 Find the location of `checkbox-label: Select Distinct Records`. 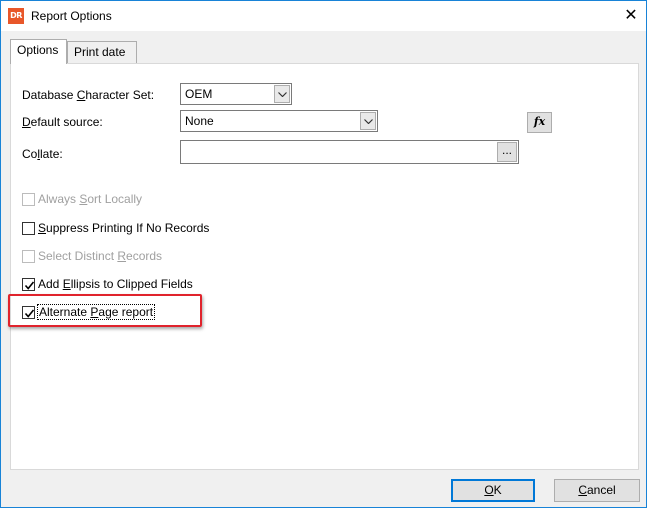

checkbox-label: Select Distinct Records is located at coordinates (100, 256).